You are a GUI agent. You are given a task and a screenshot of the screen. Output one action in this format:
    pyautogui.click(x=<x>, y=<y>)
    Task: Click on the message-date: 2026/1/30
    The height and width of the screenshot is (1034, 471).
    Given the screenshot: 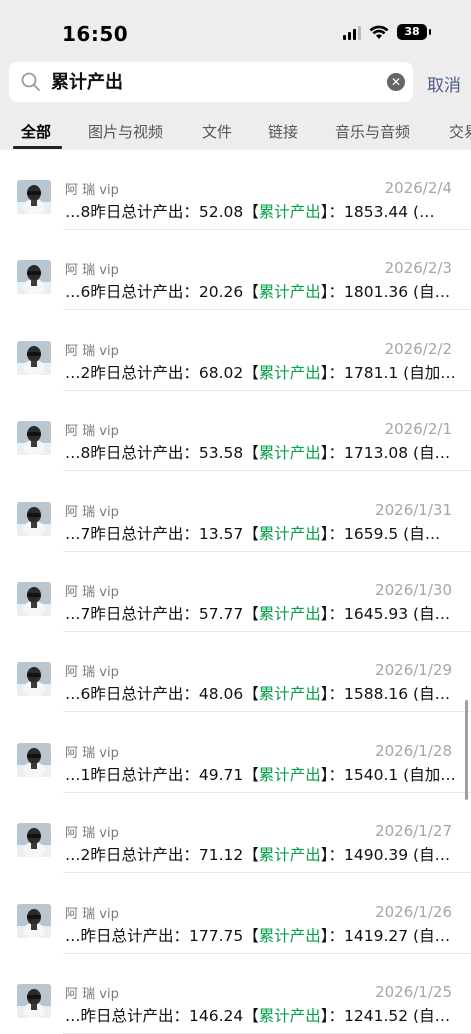 What is the action you would take?
    pyautogui.click(x=413, y=590)
    